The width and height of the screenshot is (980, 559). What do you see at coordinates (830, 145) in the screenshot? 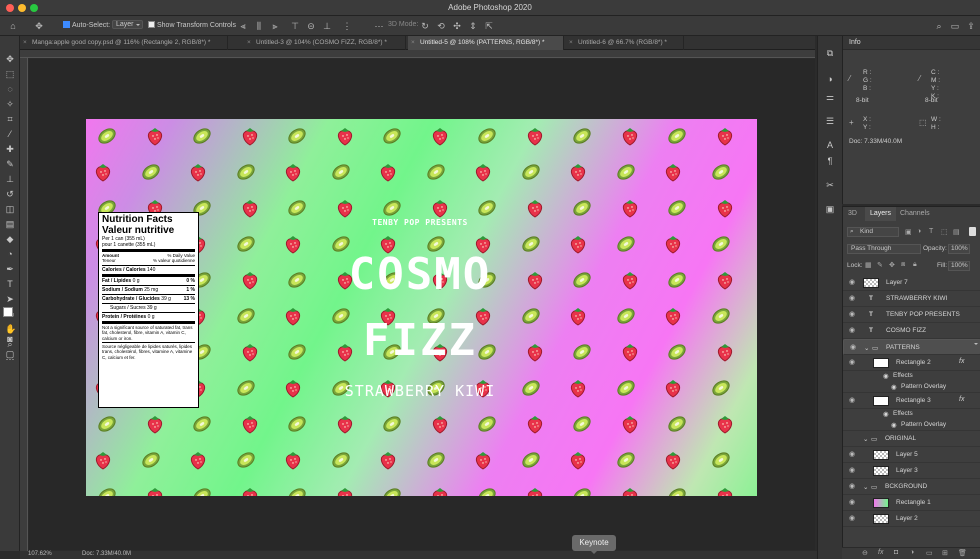
I see `character-icon: A` at bounding box center [830, 145].